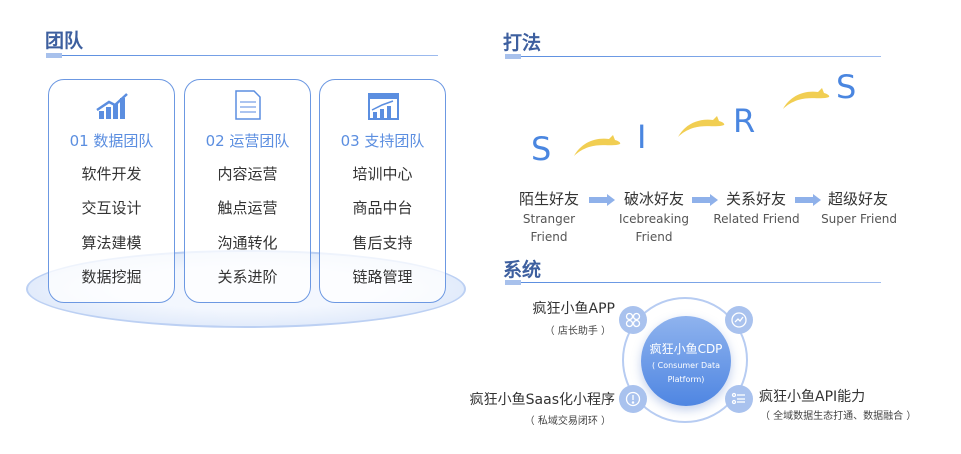 This screenshot has width=961, height=454. I want to click on team-title: 团队, so click(64, 41).